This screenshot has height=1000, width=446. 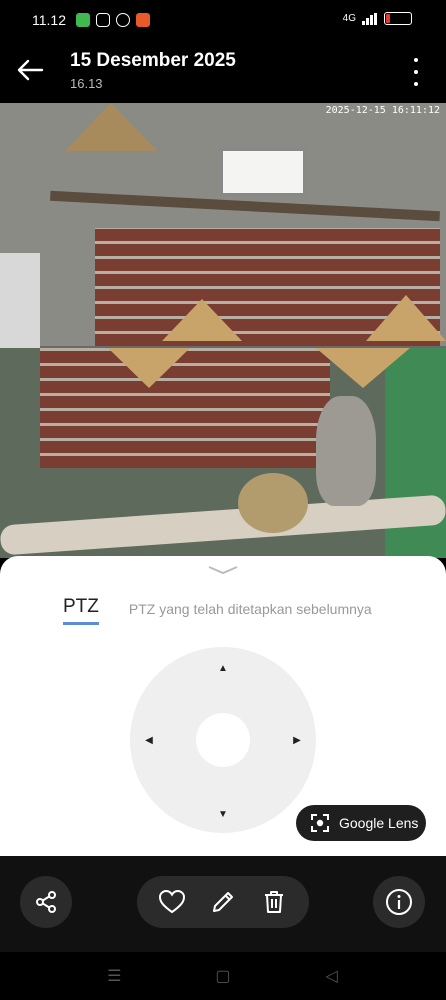 What do you see at coordinates (297, 740) in the screenshot?
I see `pan-right-arrow-icon: ▶` at bounding box center [297, 740].